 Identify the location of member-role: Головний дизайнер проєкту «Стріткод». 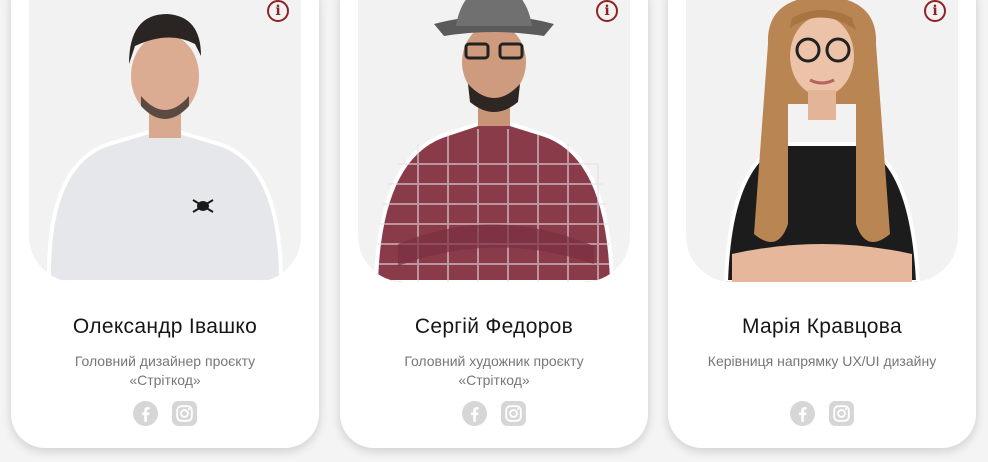
(165, 370).